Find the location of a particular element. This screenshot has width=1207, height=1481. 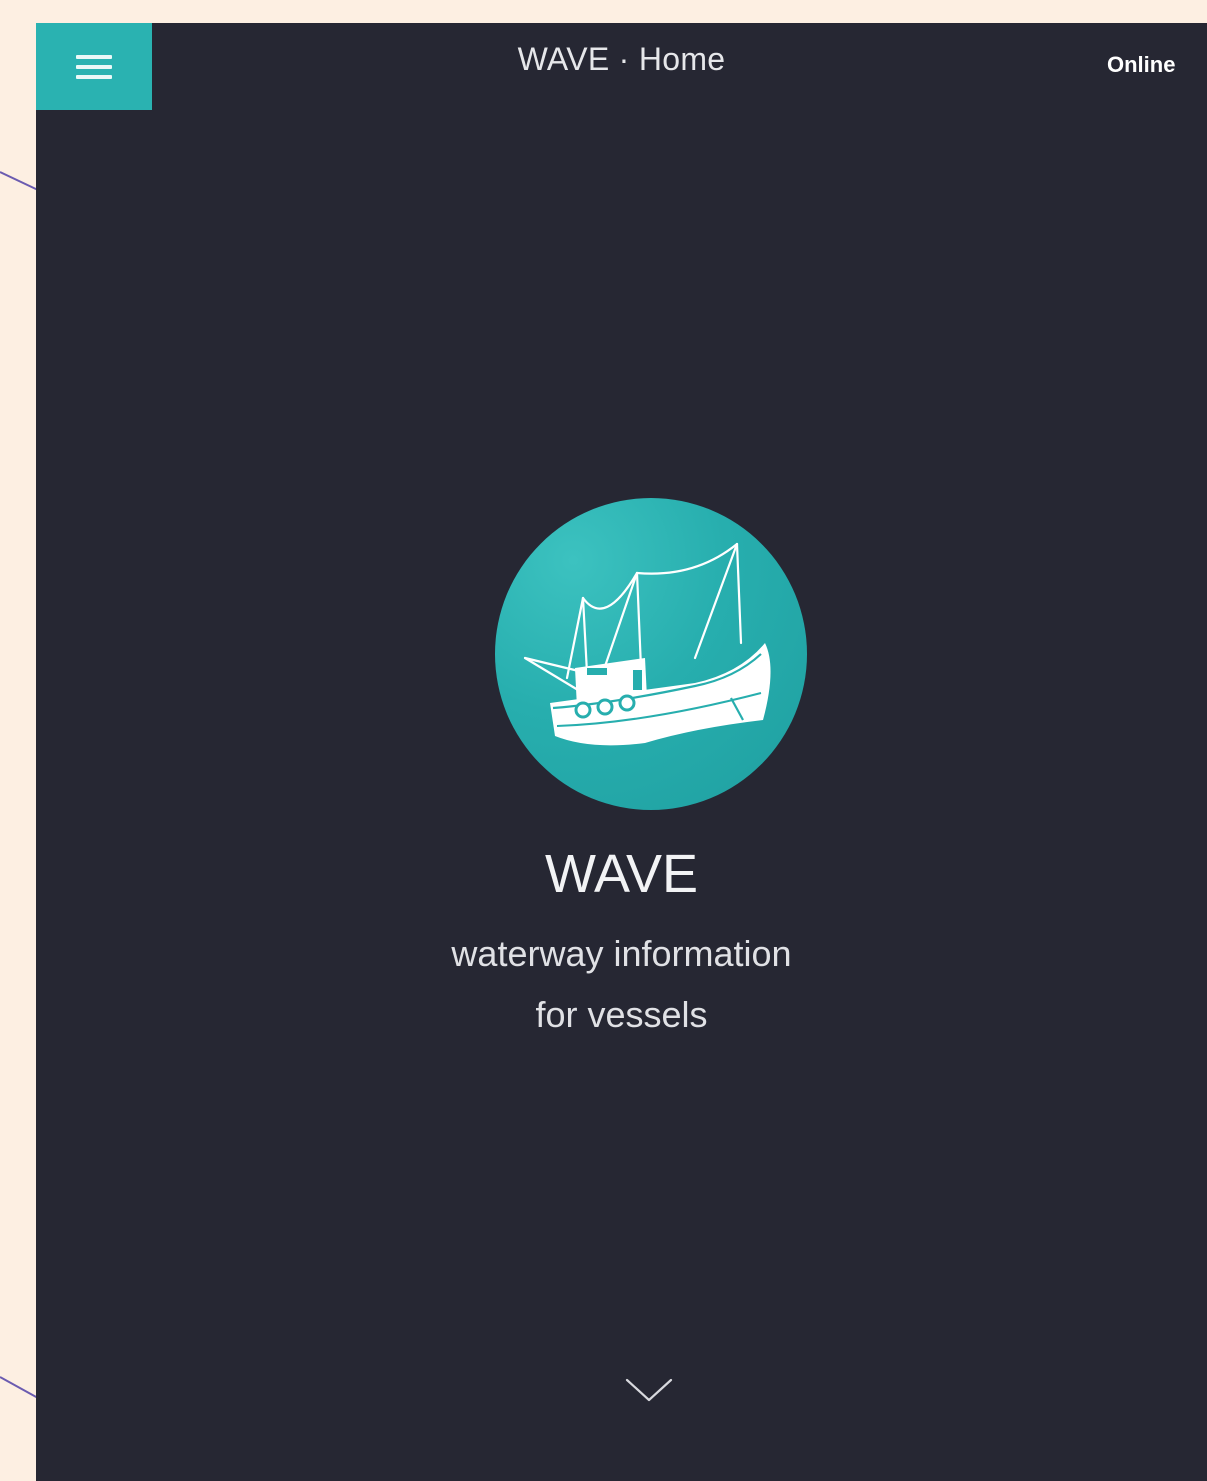

tagline-line-1: waterway information is located at coordinates (621, 953).